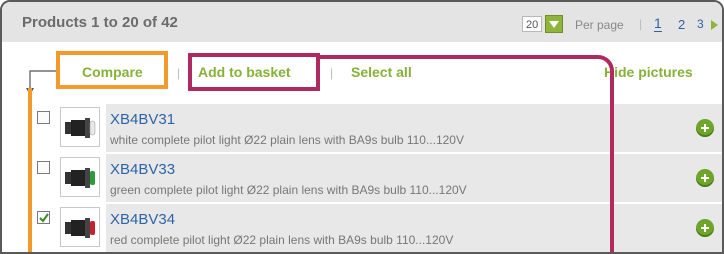 This screenshot has height=254, width=724. What do you see at coordinates (142, 169) in the screenshot?
I see `product-code-link: XB4BV33` at bounding box center [142, 169].